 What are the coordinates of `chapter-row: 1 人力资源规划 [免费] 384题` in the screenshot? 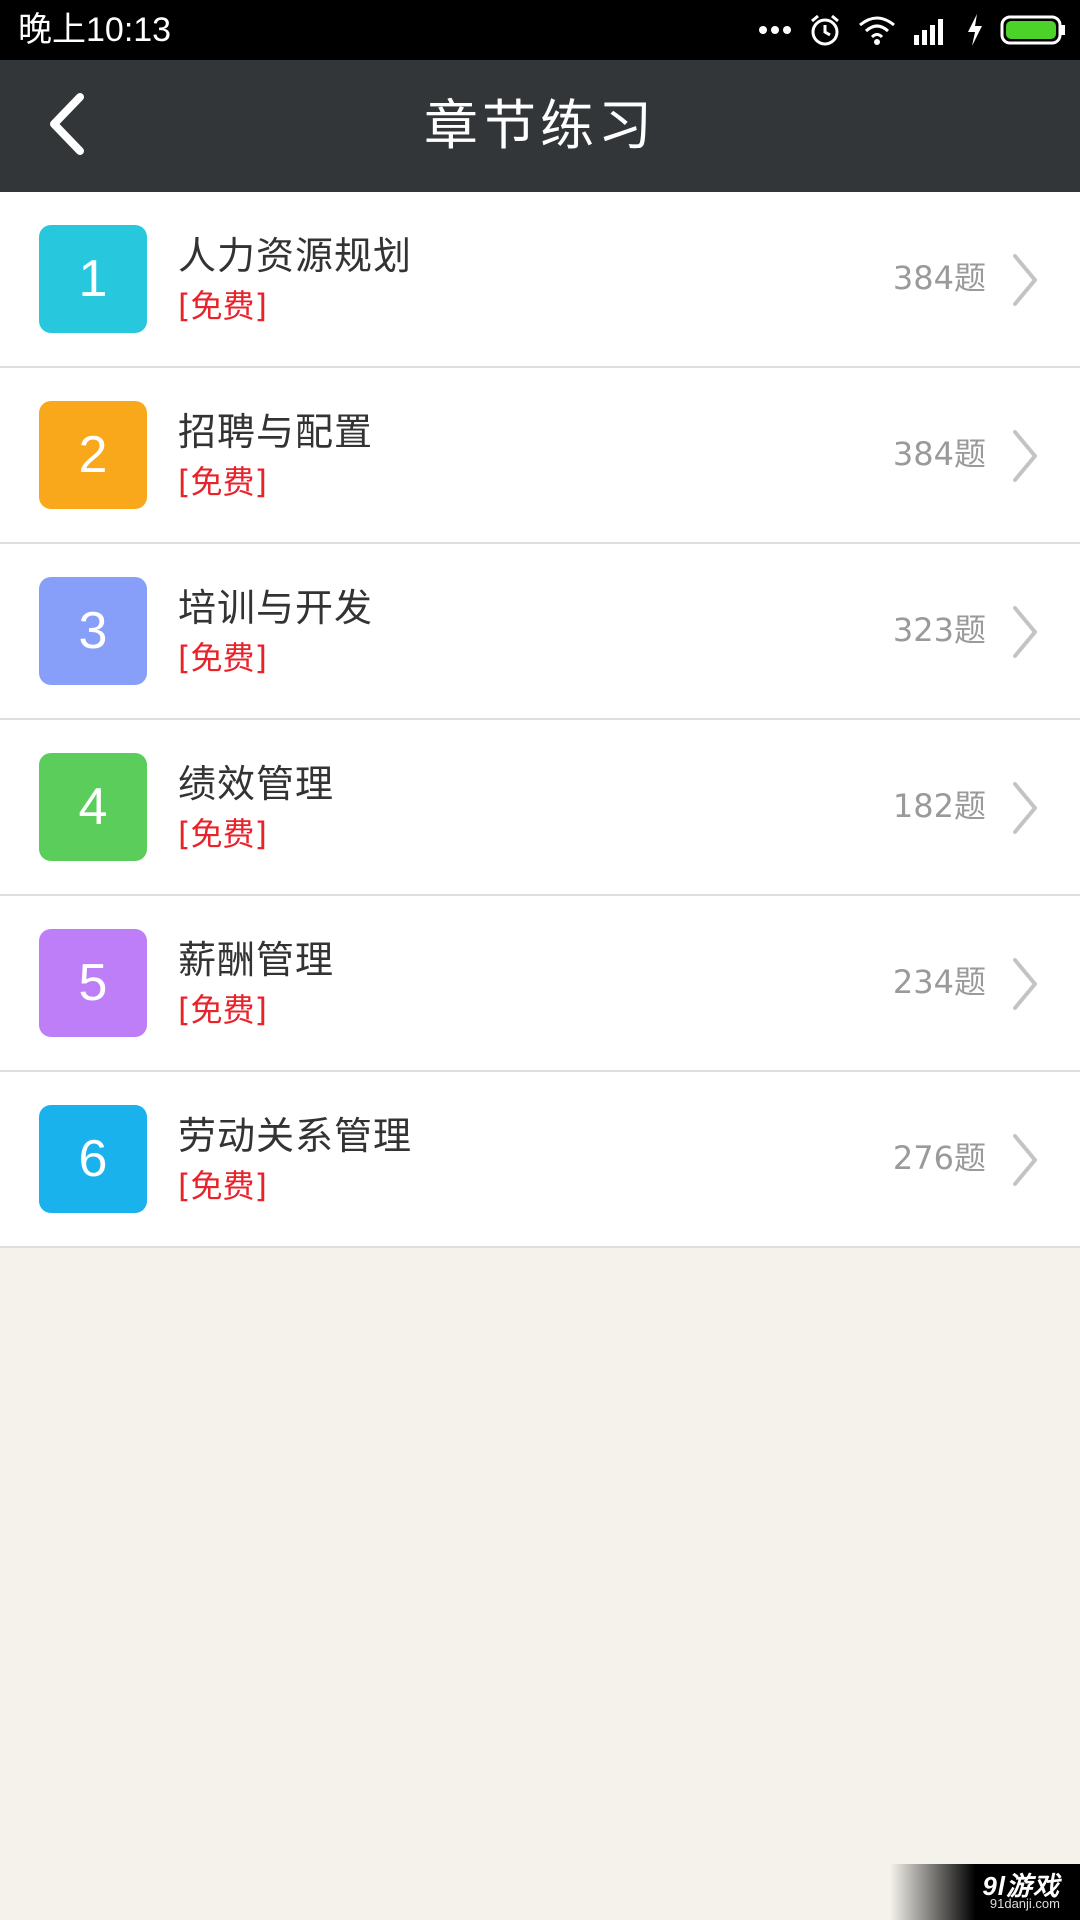 It's located at (540, 280).